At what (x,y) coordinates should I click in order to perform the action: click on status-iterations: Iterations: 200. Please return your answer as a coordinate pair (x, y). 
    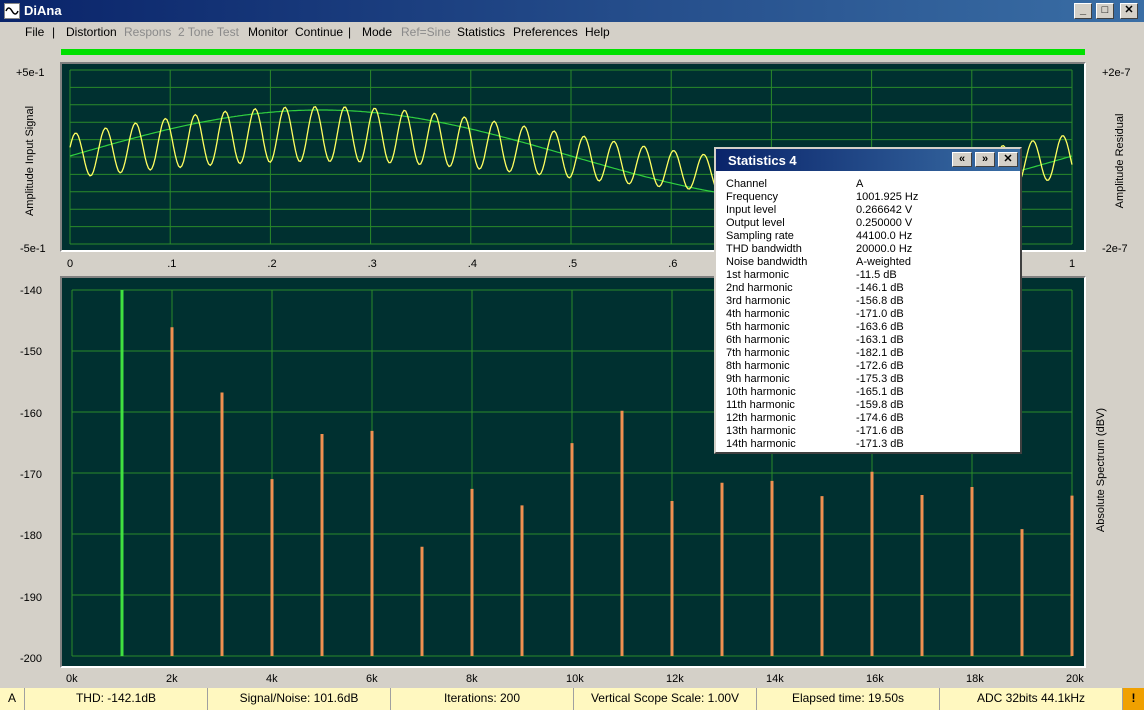
    Looking at the image, I should click on (481, 699).